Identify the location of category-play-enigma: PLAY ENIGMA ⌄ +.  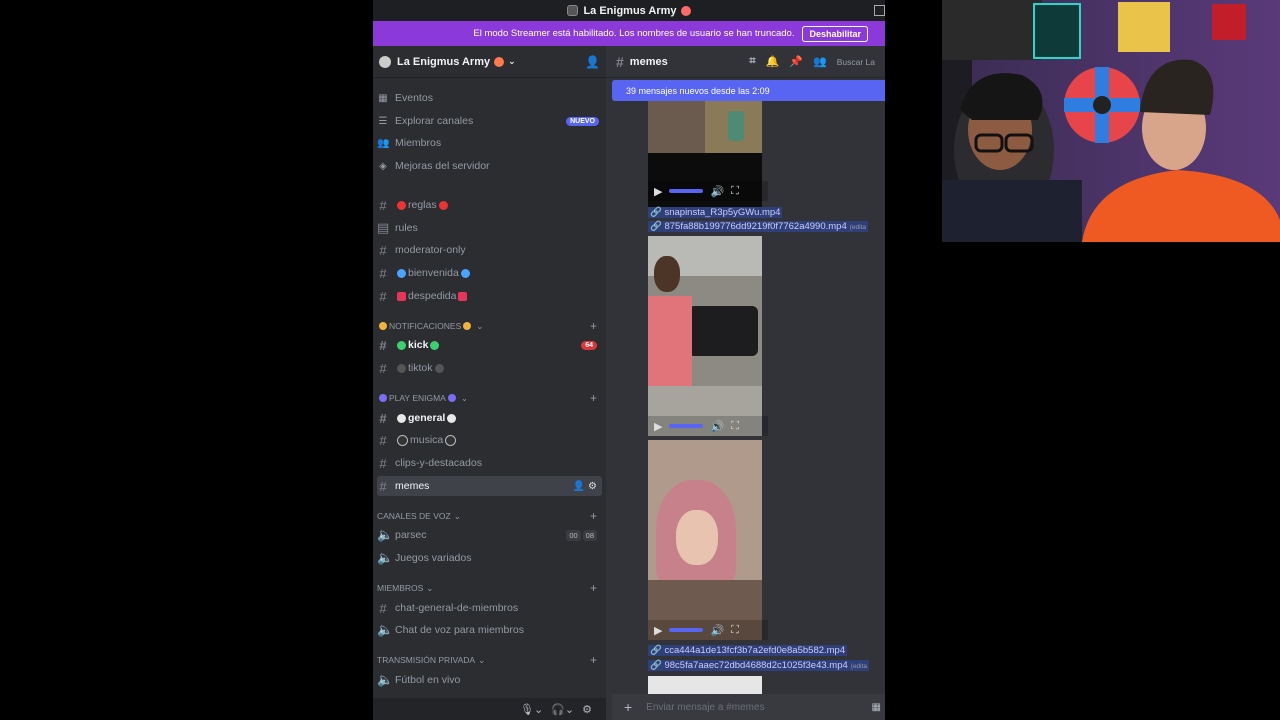
(489, 398).